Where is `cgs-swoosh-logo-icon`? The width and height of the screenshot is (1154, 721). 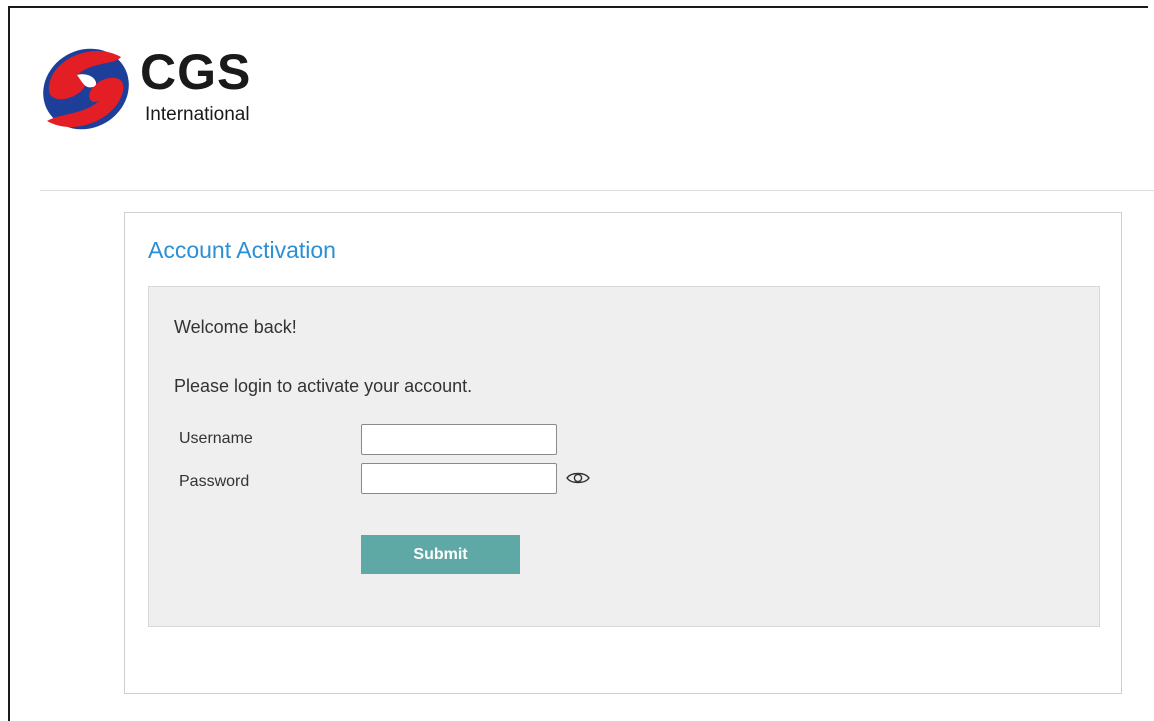 cgs-swoosh-logo-icon is located at coordinates (86, 89).